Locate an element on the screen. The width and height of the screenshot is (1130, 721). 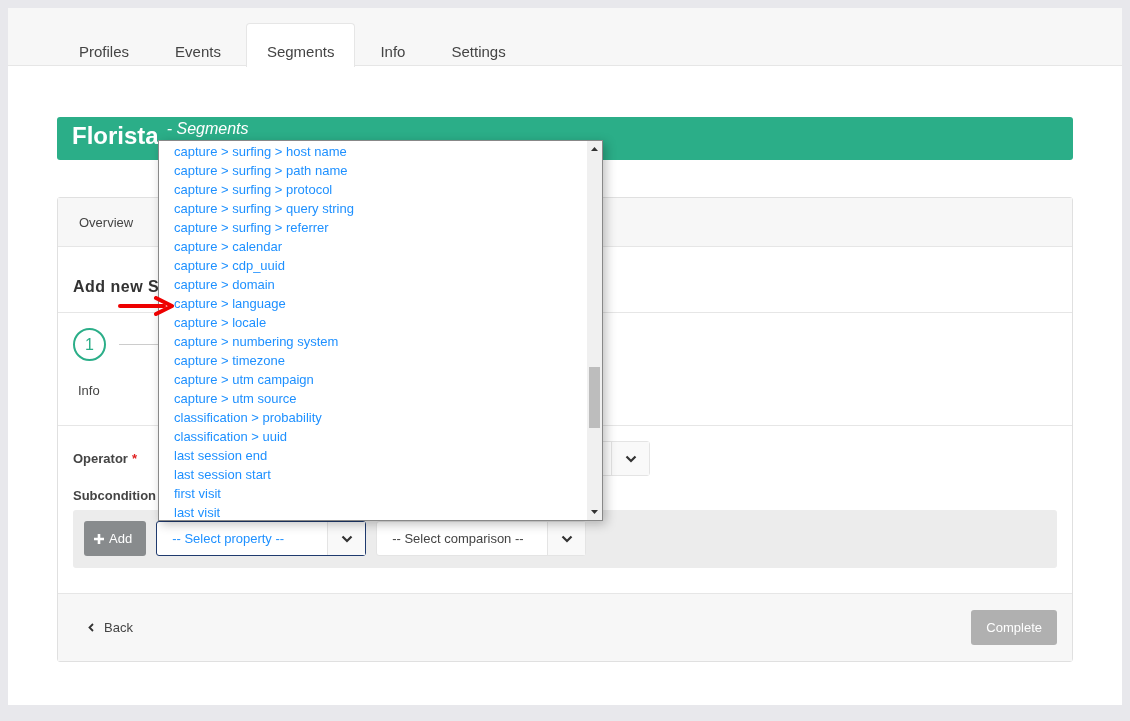
dropdown-option: capture > surfing > host name is located at coordinates (381, 151).